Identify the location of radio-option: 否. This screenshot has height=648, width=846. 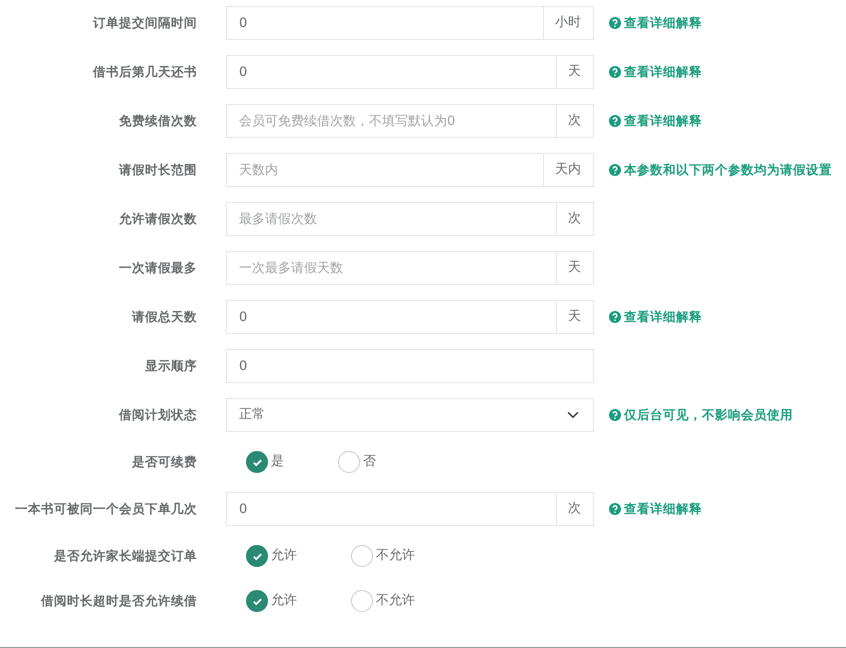
(357, 462).